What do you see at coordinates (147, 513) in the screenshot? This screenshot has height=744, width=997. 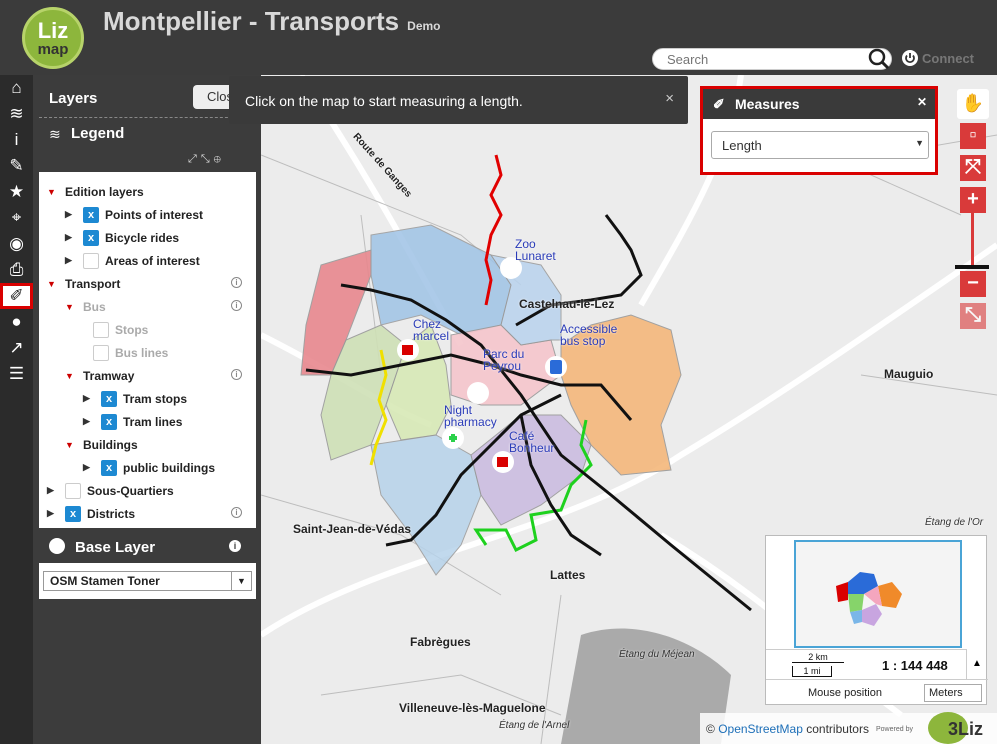 I see `layer-row: ▶ x Districts i` at bounding box center [147, 513].